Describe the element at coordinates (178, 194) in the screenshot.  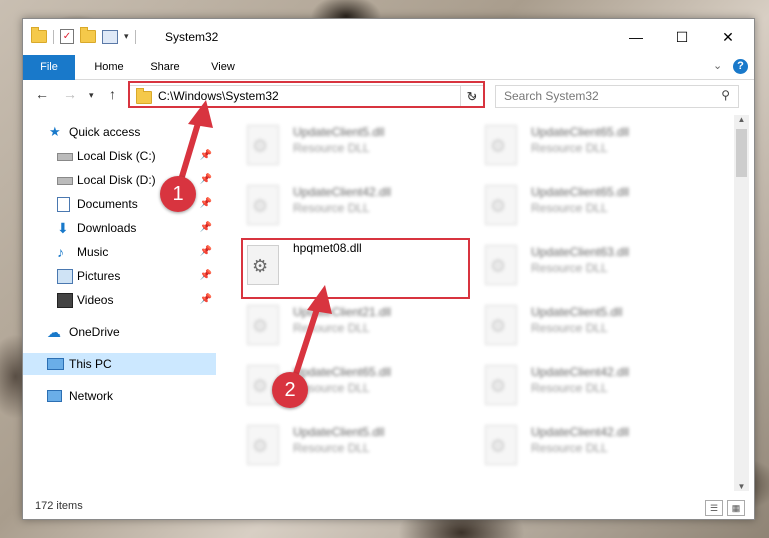
I see `step-1-badge: 1` at that location.